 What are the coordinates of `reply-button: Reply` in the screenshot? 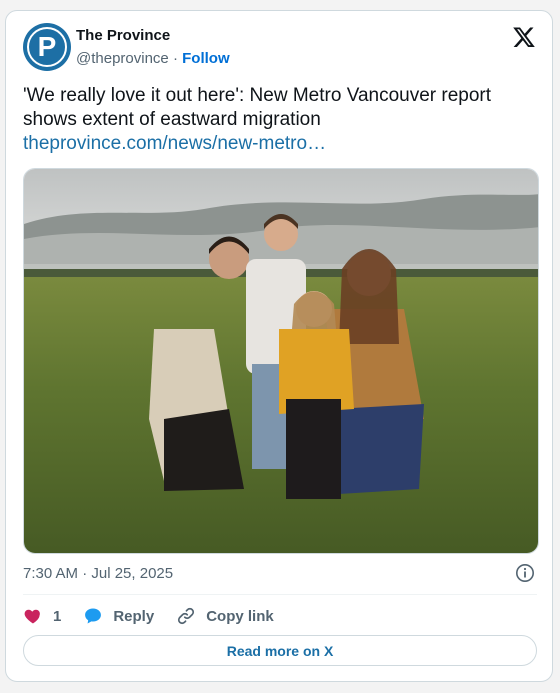 It's located at (118, 616).